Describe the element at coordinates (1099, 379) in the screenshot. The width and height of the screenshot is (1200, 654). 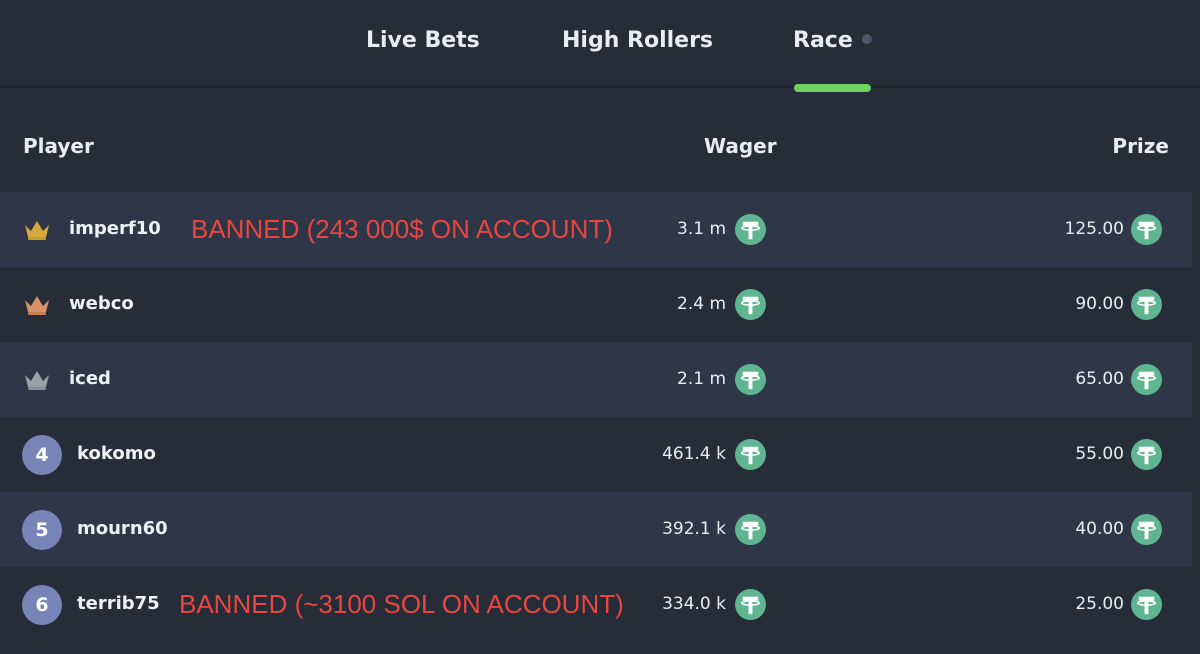
I see `prize-value: 65.00` at that location.